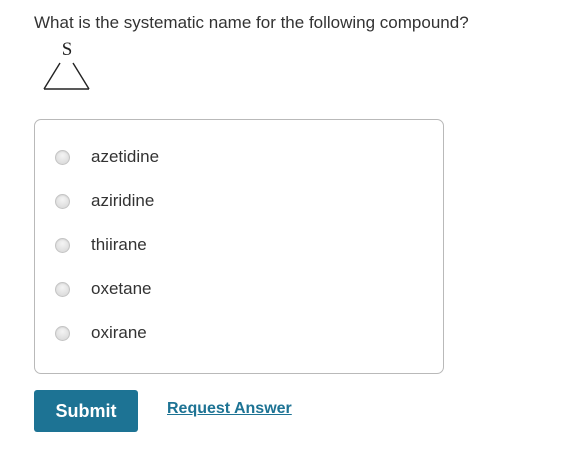  Describe the element at coordinates (119, 332) in the screenshot. I see `choice-label: oxirane` at that location.